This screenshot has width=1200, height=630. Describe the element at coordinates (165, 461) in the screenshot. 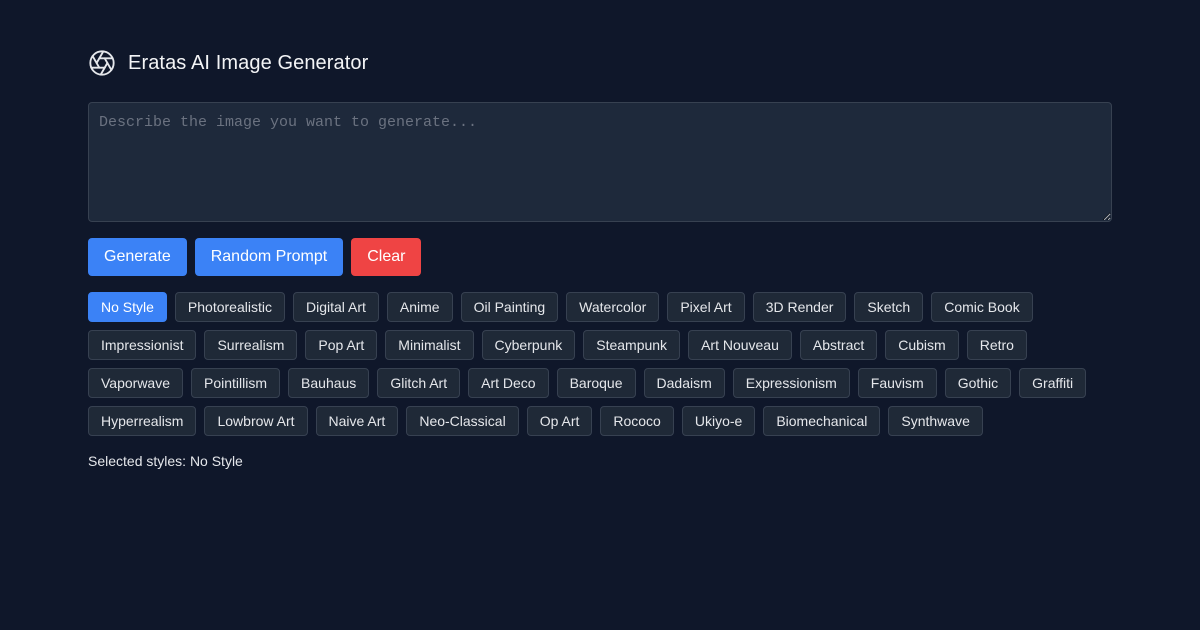

I see `selected-styles-text: Selected styles: No Style` at that location.